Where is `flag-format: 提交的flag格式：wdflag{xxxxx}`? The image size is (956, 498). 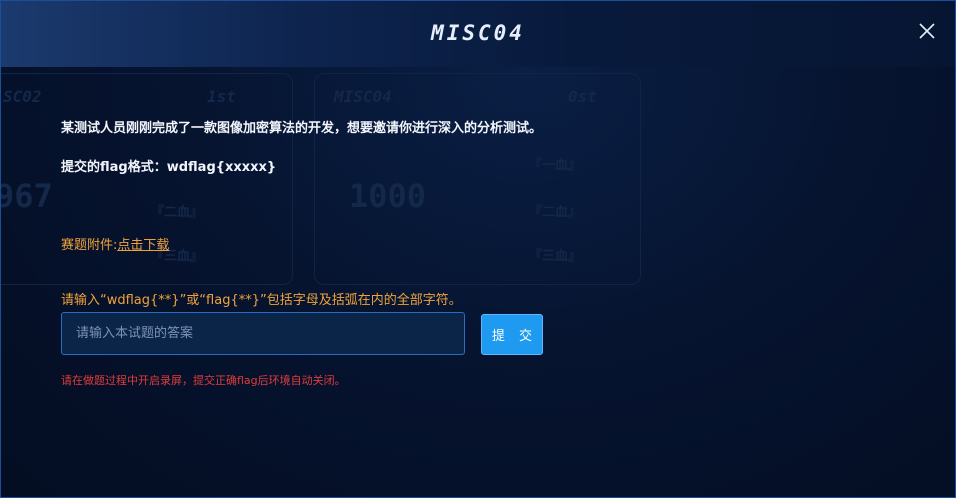
flag-format: 提交的flag格式：wdflag{xxxxx} is located at coordinates (169, 167).